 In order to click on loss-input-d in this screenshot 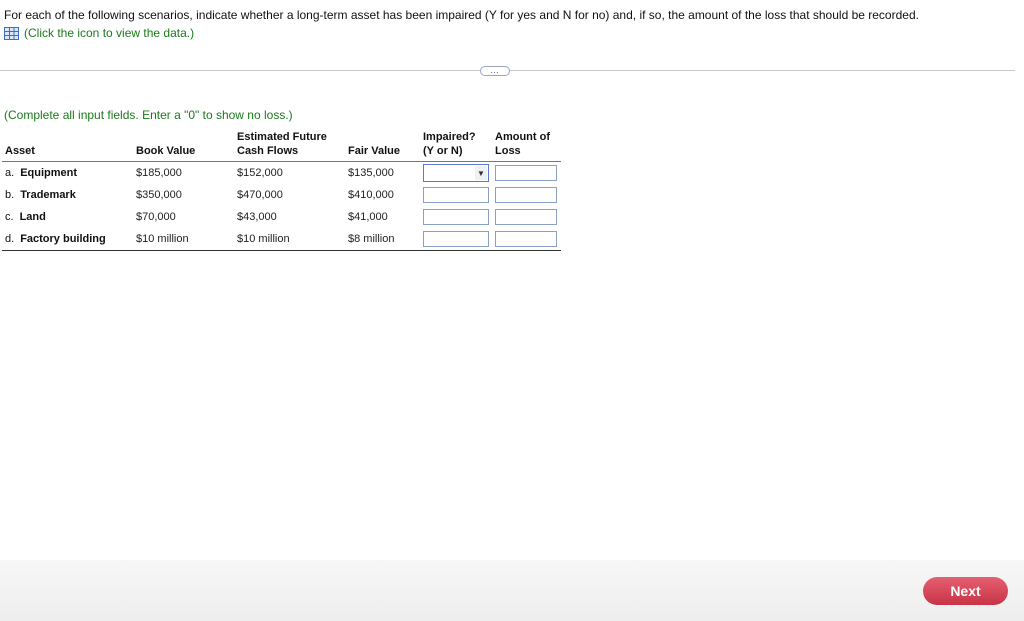, I will do `click(526, 239)`.